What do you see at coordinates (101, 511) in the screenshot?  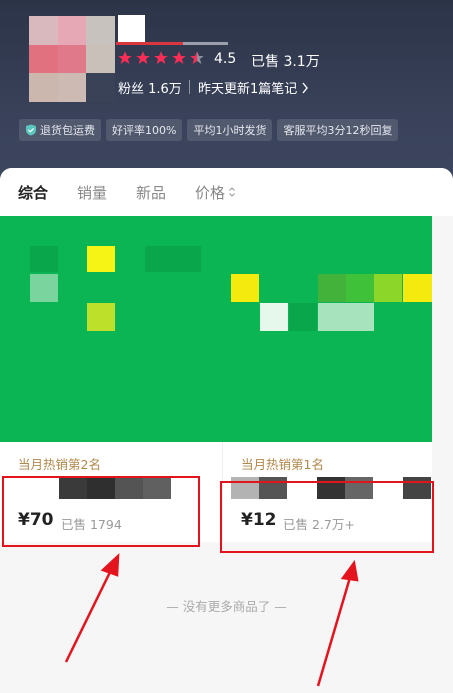 I see `highlight-box-left` at bounding box center [101, 511].